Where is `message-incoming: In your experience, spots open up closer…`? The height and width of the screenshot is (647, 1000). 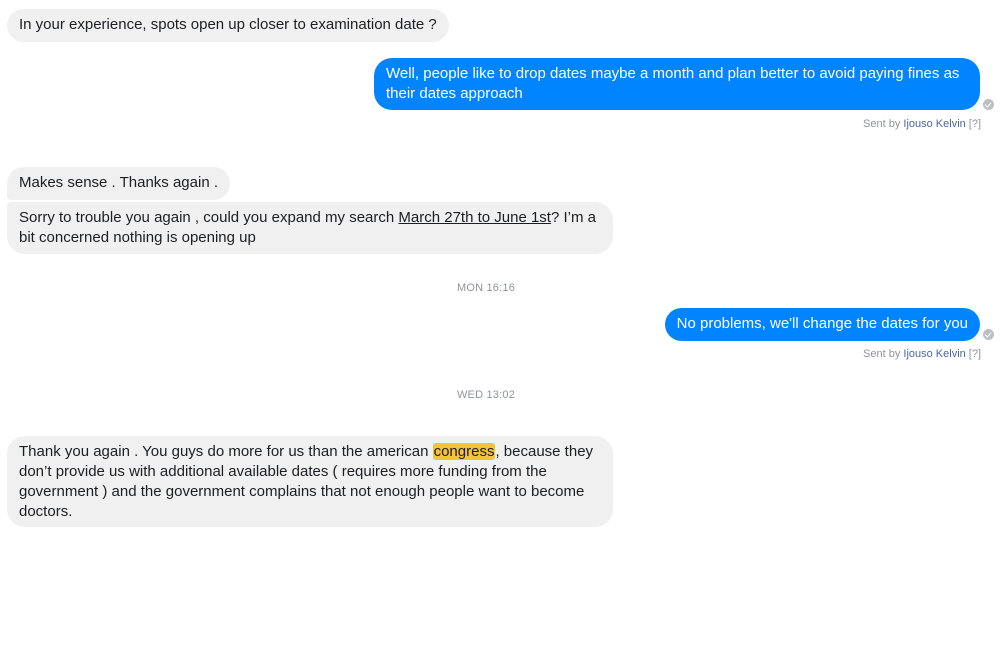 message-incoming: In your experience, spots open up closer… is located at coordinates (228, 25).